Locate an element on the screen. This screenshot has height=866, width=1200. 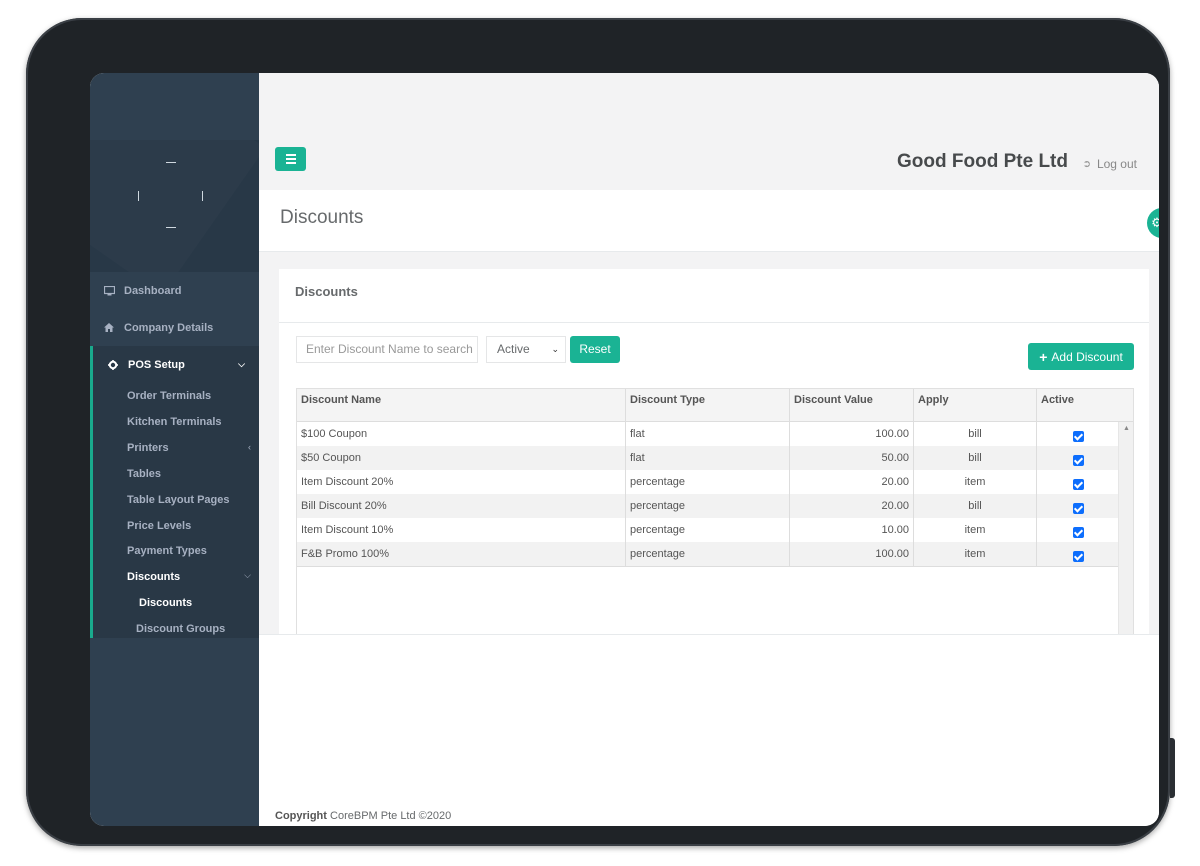
chevron-down-icon: ⌄ is located at coordinates (555, 349).